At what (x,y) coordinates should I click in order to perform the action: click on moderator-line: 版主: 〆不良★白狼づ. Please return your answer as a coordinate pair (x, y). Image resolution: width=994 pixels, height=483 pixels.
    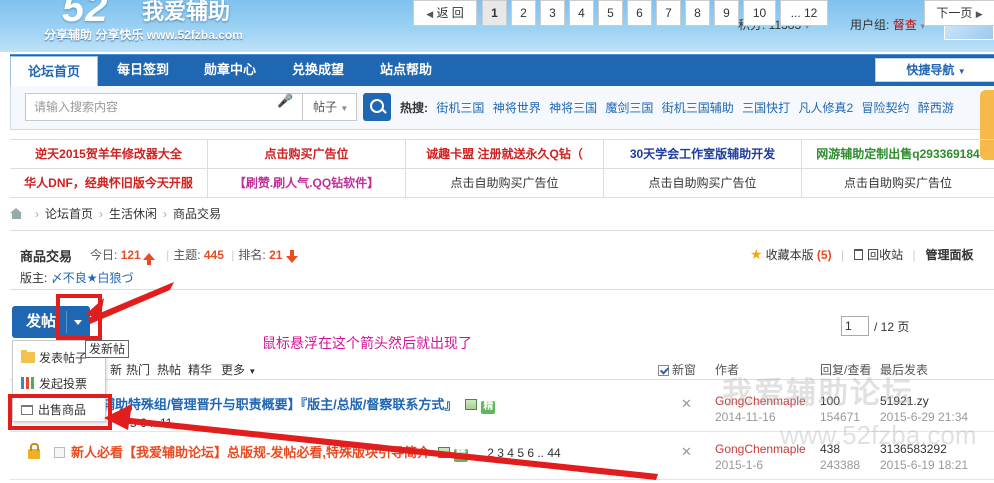
    Looking at the image, I should click on (77, 278).